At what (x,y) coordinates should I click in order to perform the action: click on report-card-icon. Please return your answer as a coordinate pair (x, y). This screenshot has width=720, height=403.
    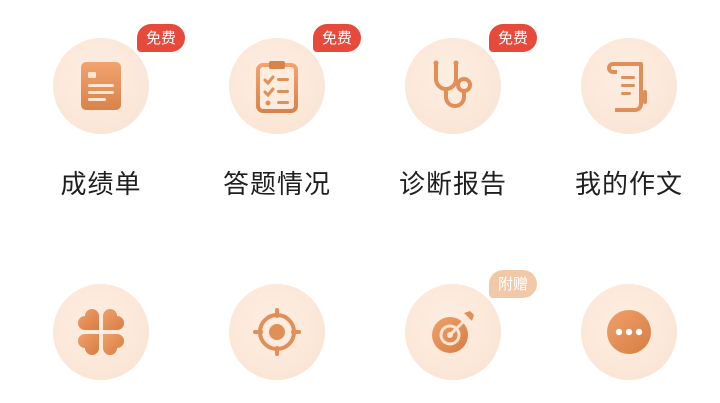
    Looking at the image, I should click on (101, 86).